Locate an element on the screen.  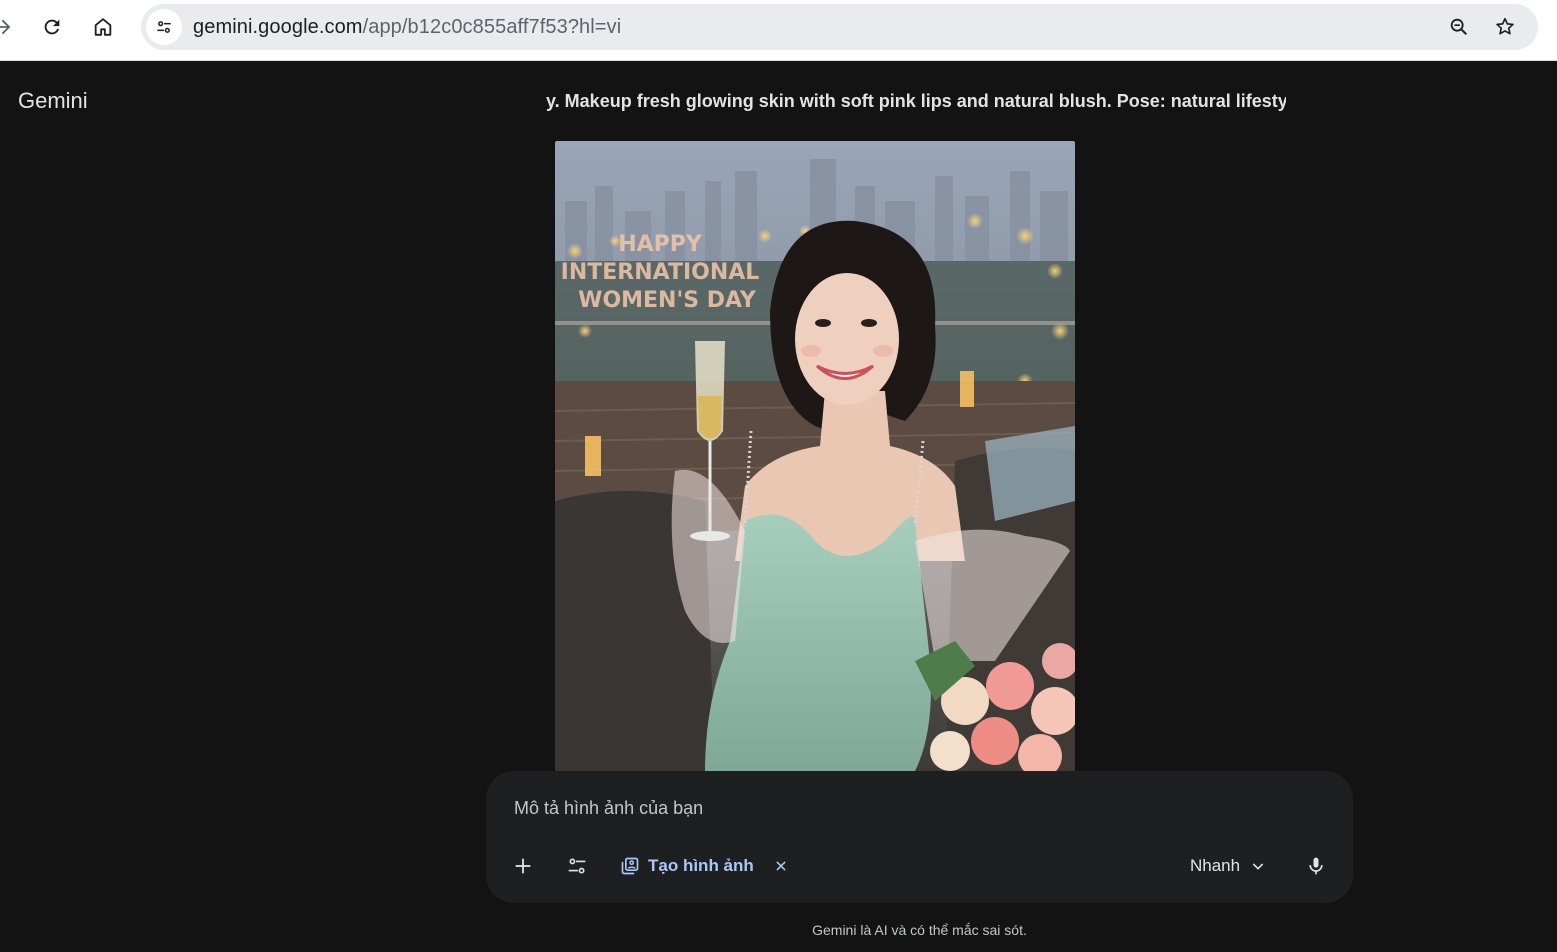
sign-line-2: INTERNATIONAL is located at coordinates (660, 272).